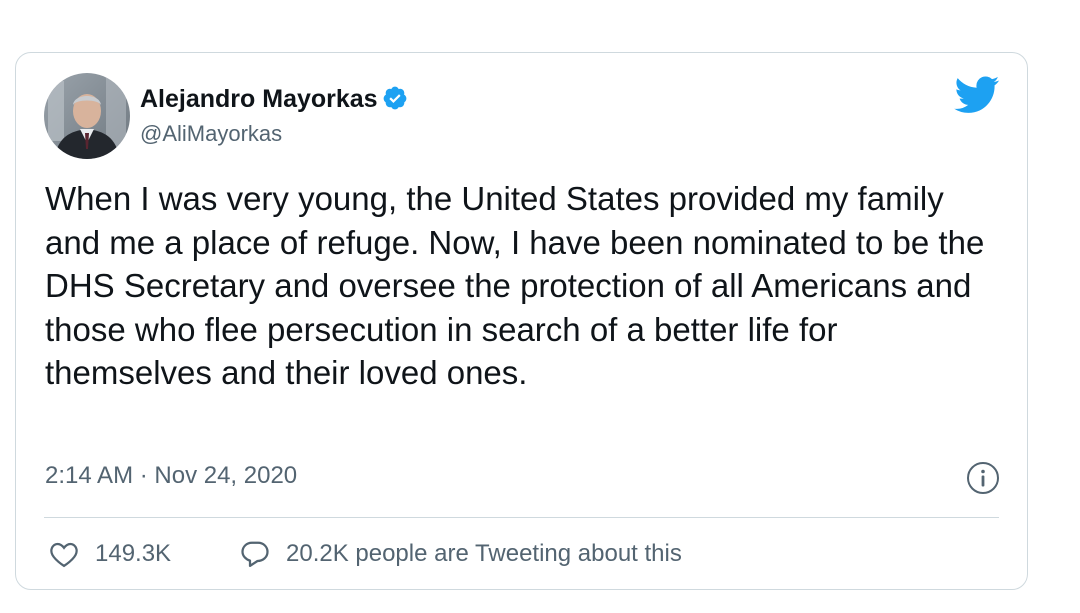  I want to click on display-name: Alejandro Mayorkas, so click(274, 99).